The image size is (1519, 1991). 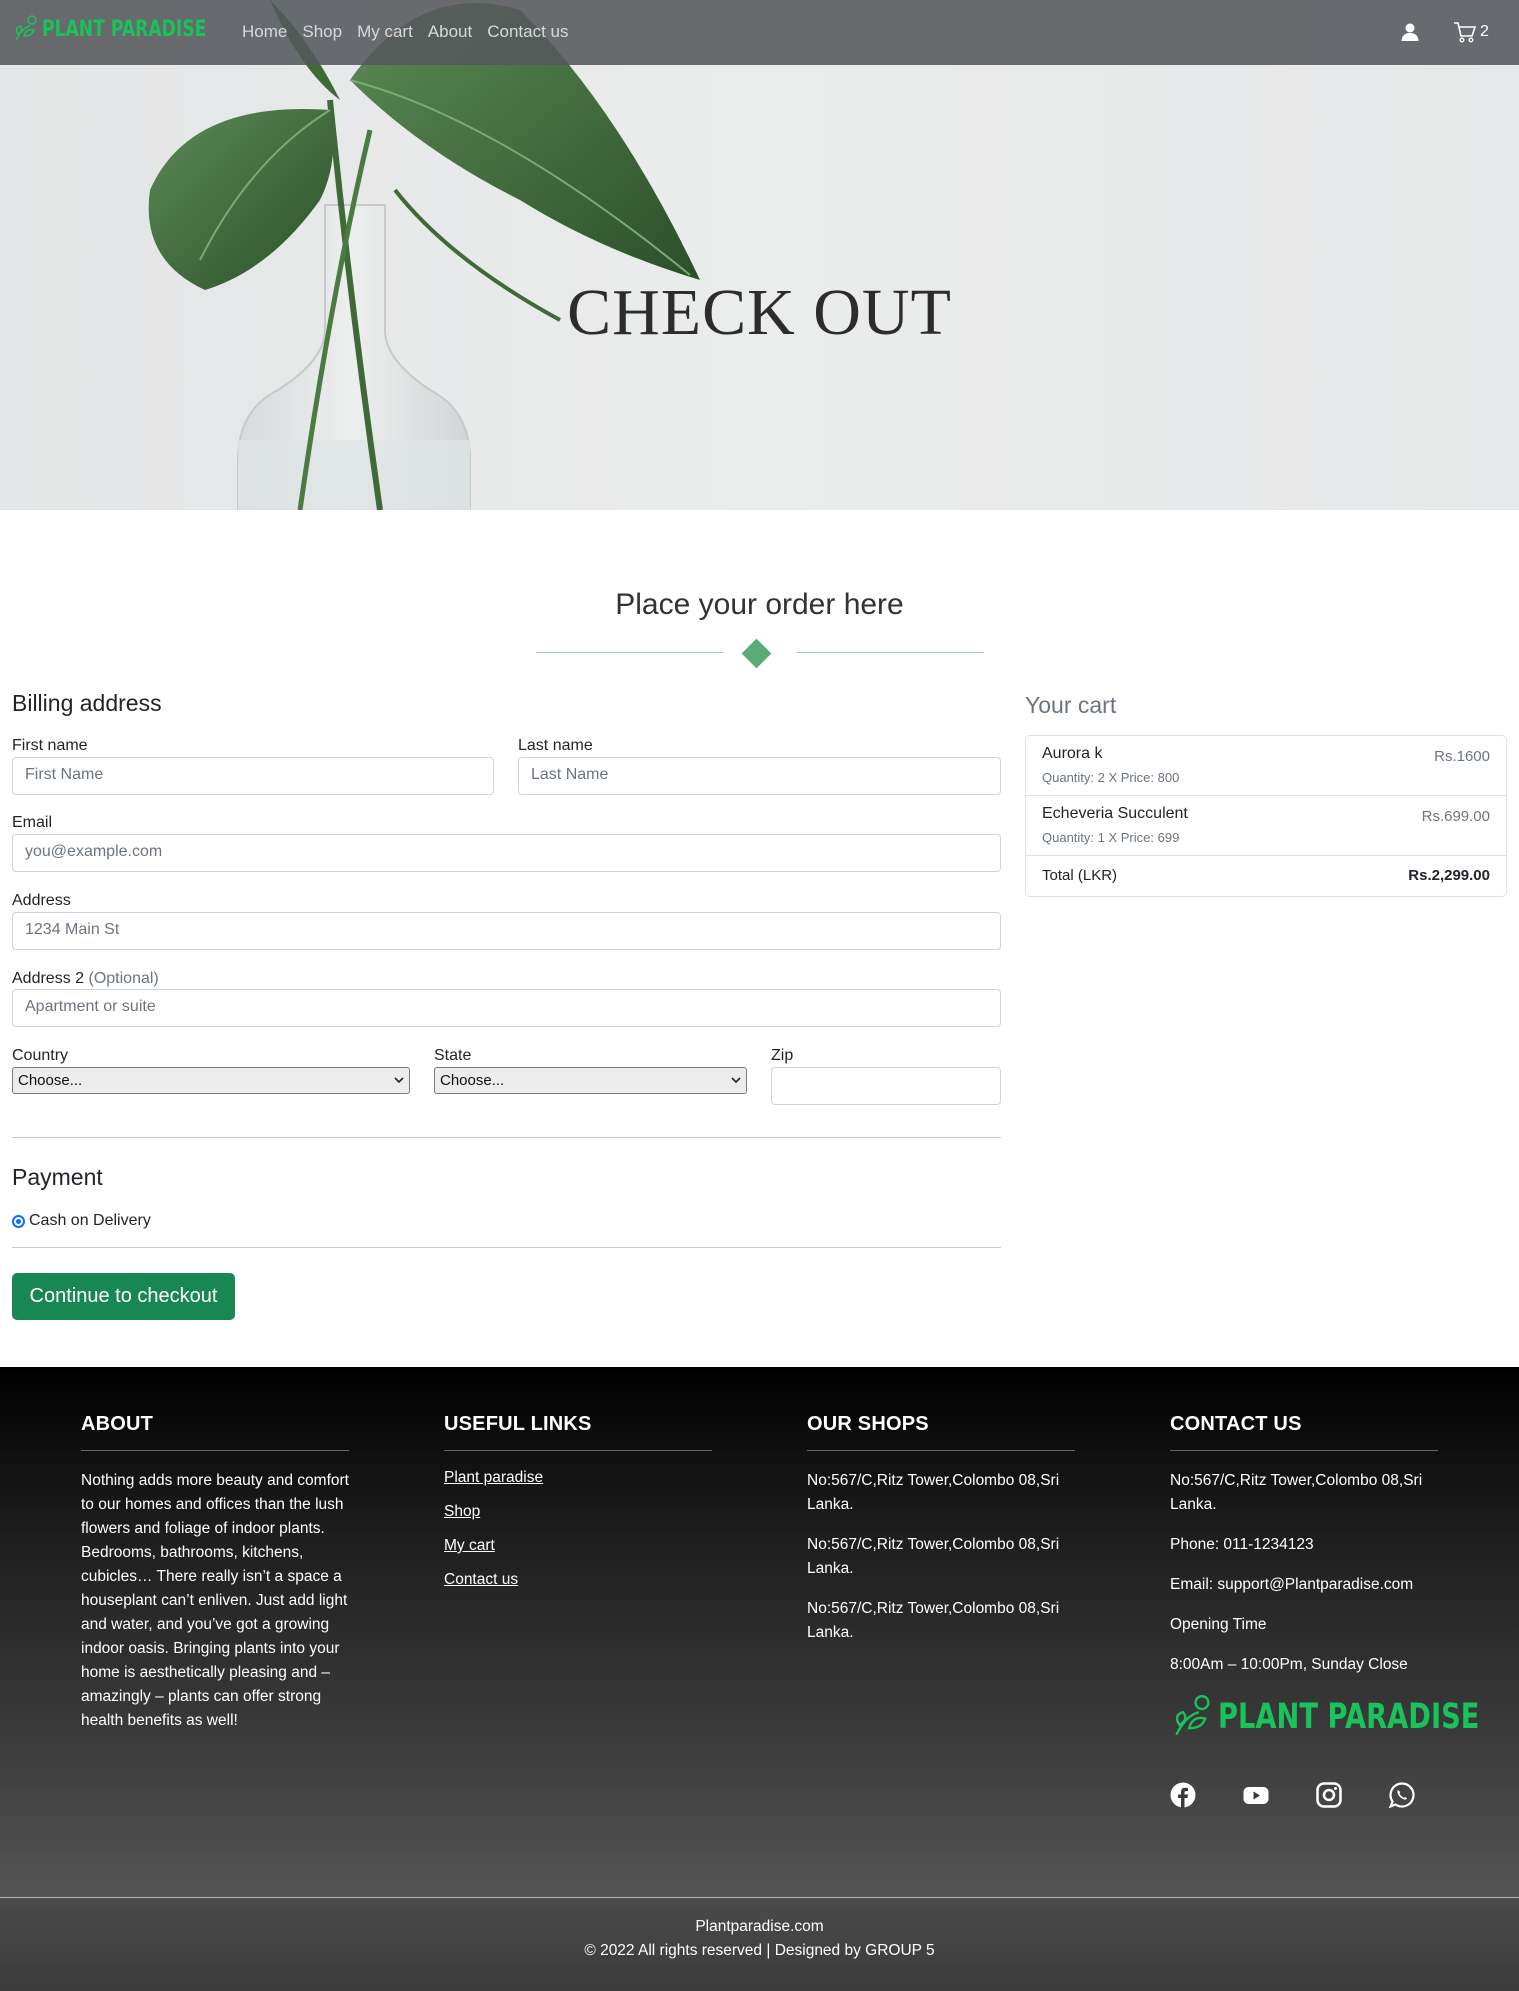 I want to click on address2-optional: (Optional), so click(x=123, y=978).